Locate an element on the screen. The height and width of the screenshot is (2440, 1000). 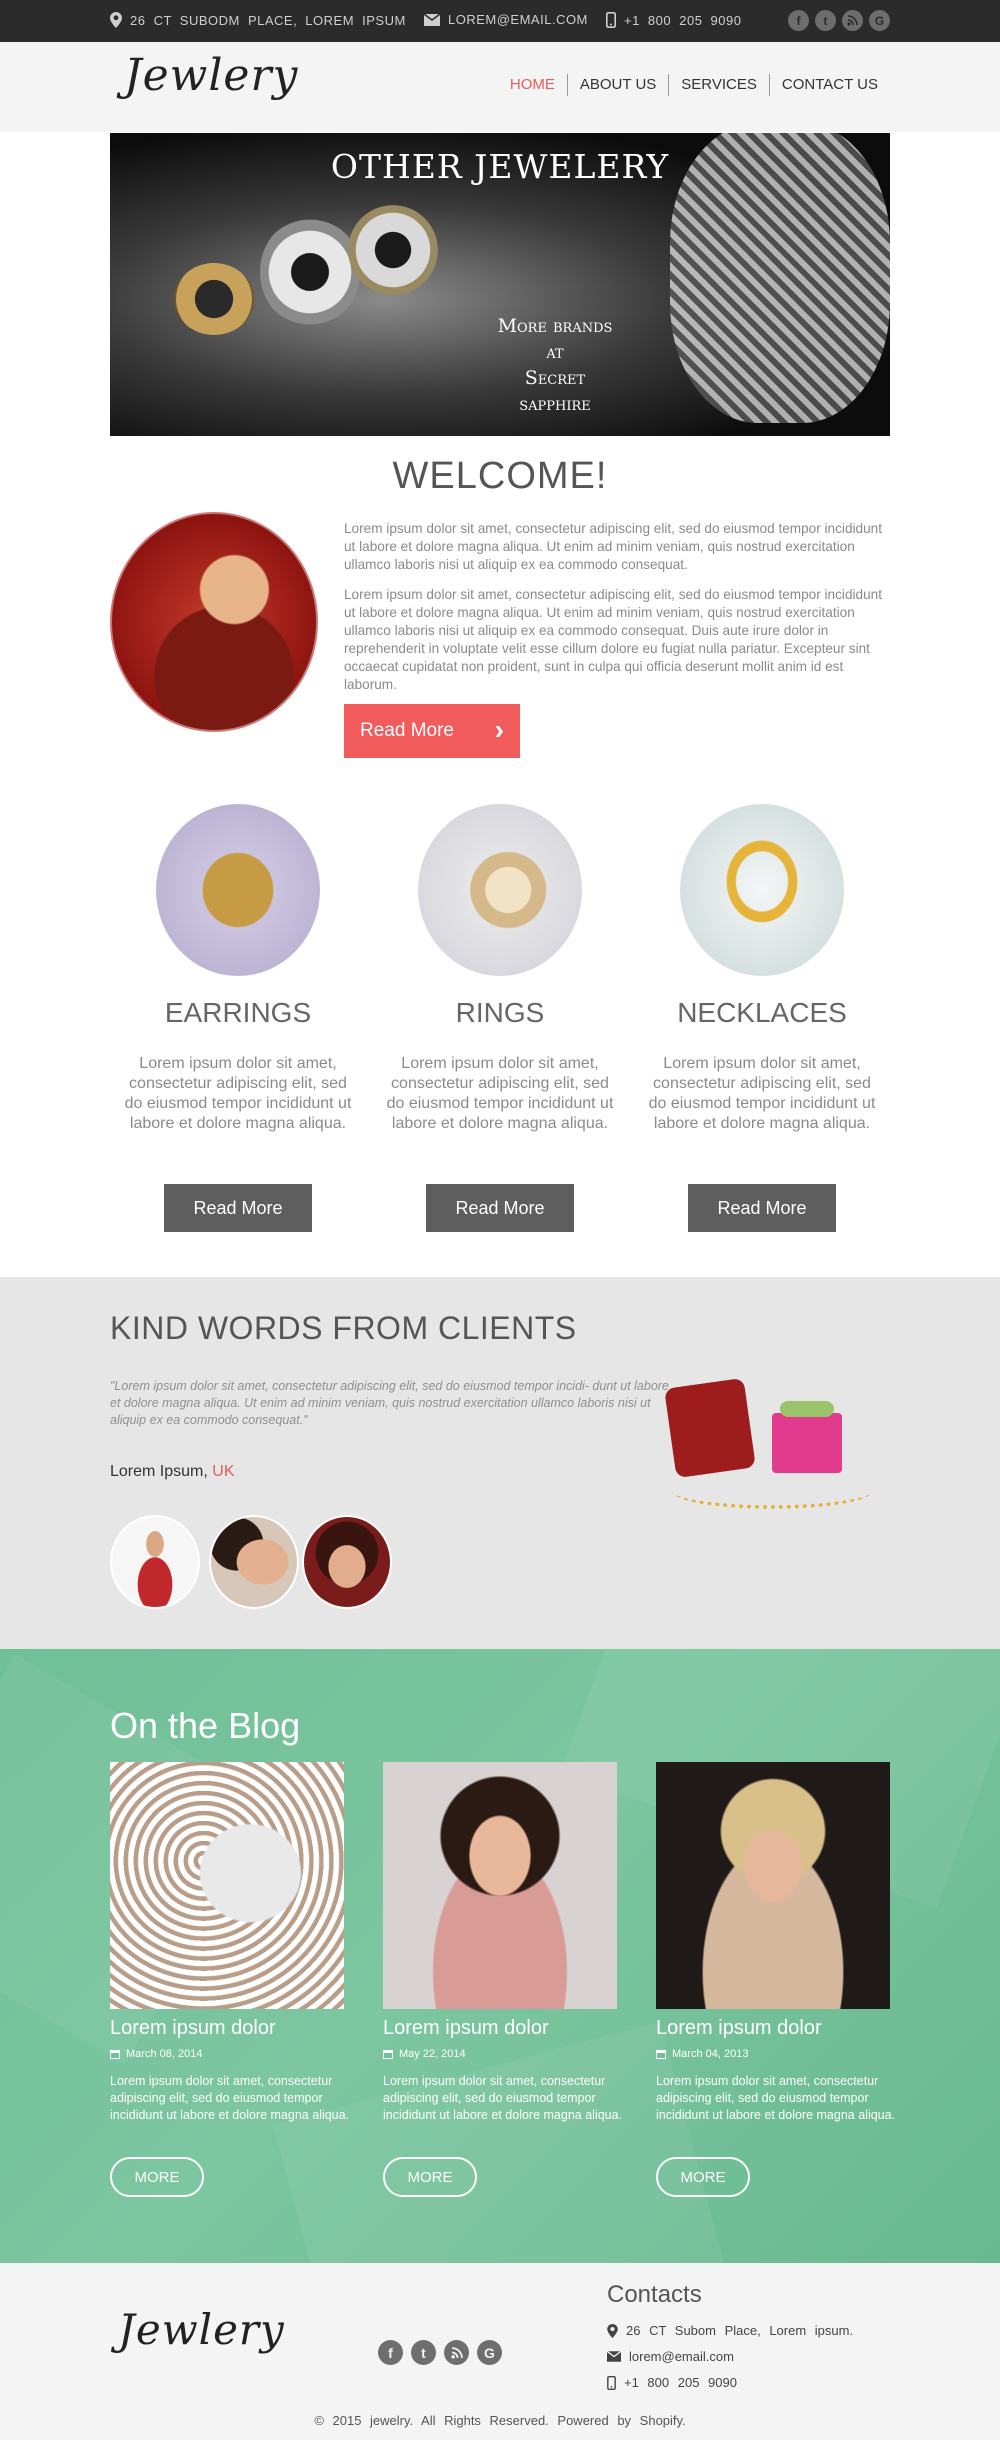
date-text: March 04, 2013 is located at coordinates (710, 2054).